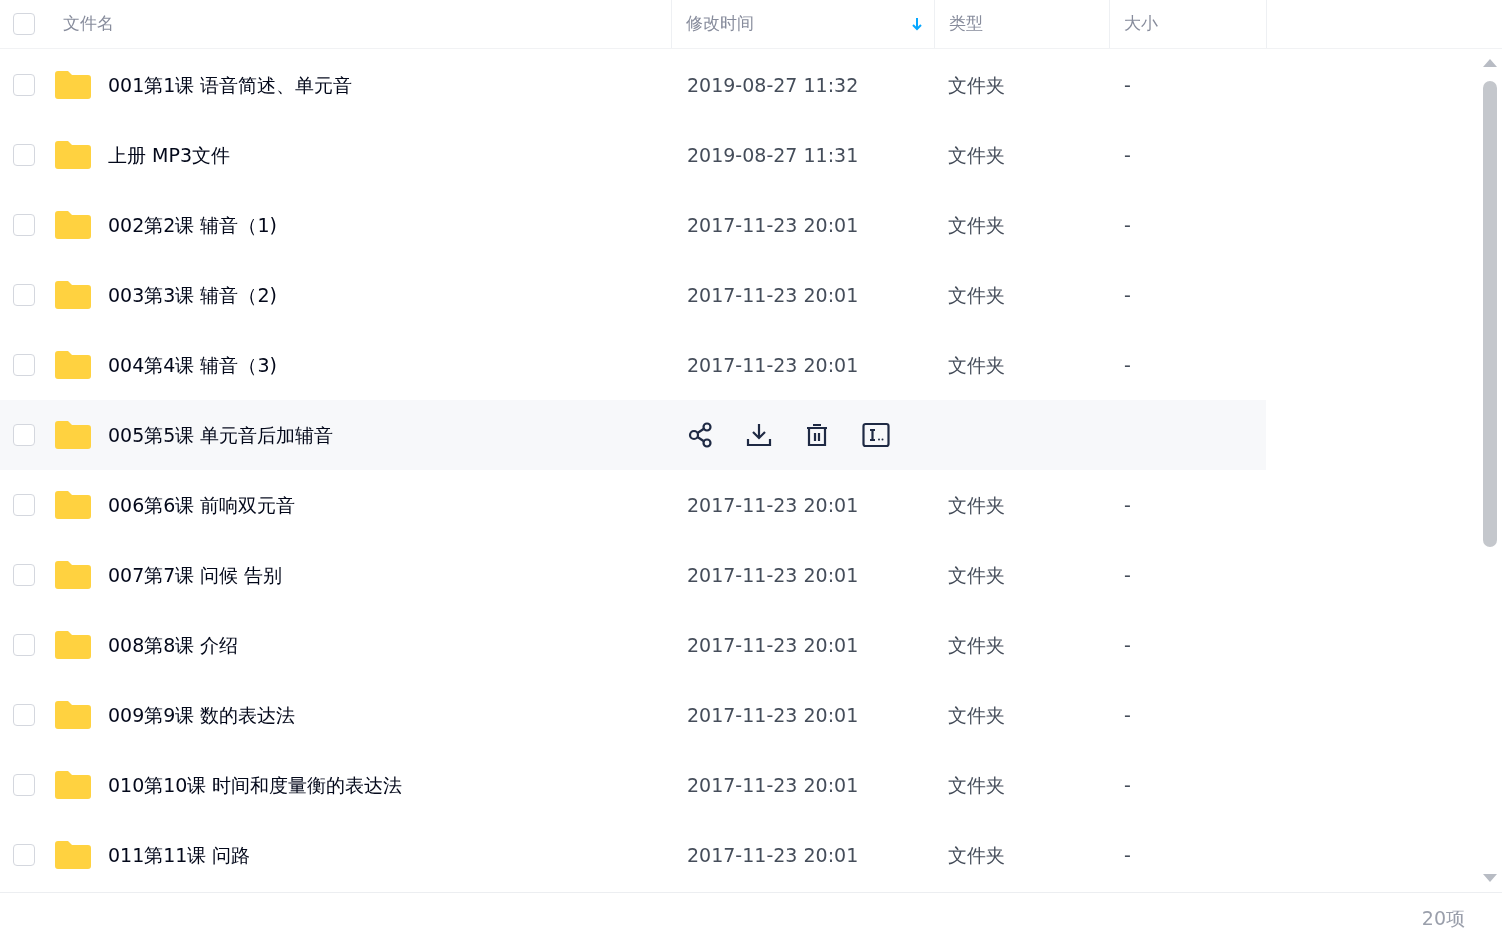 The image size is (1502, 944). I want to click on download-icon, so click(759, 435).